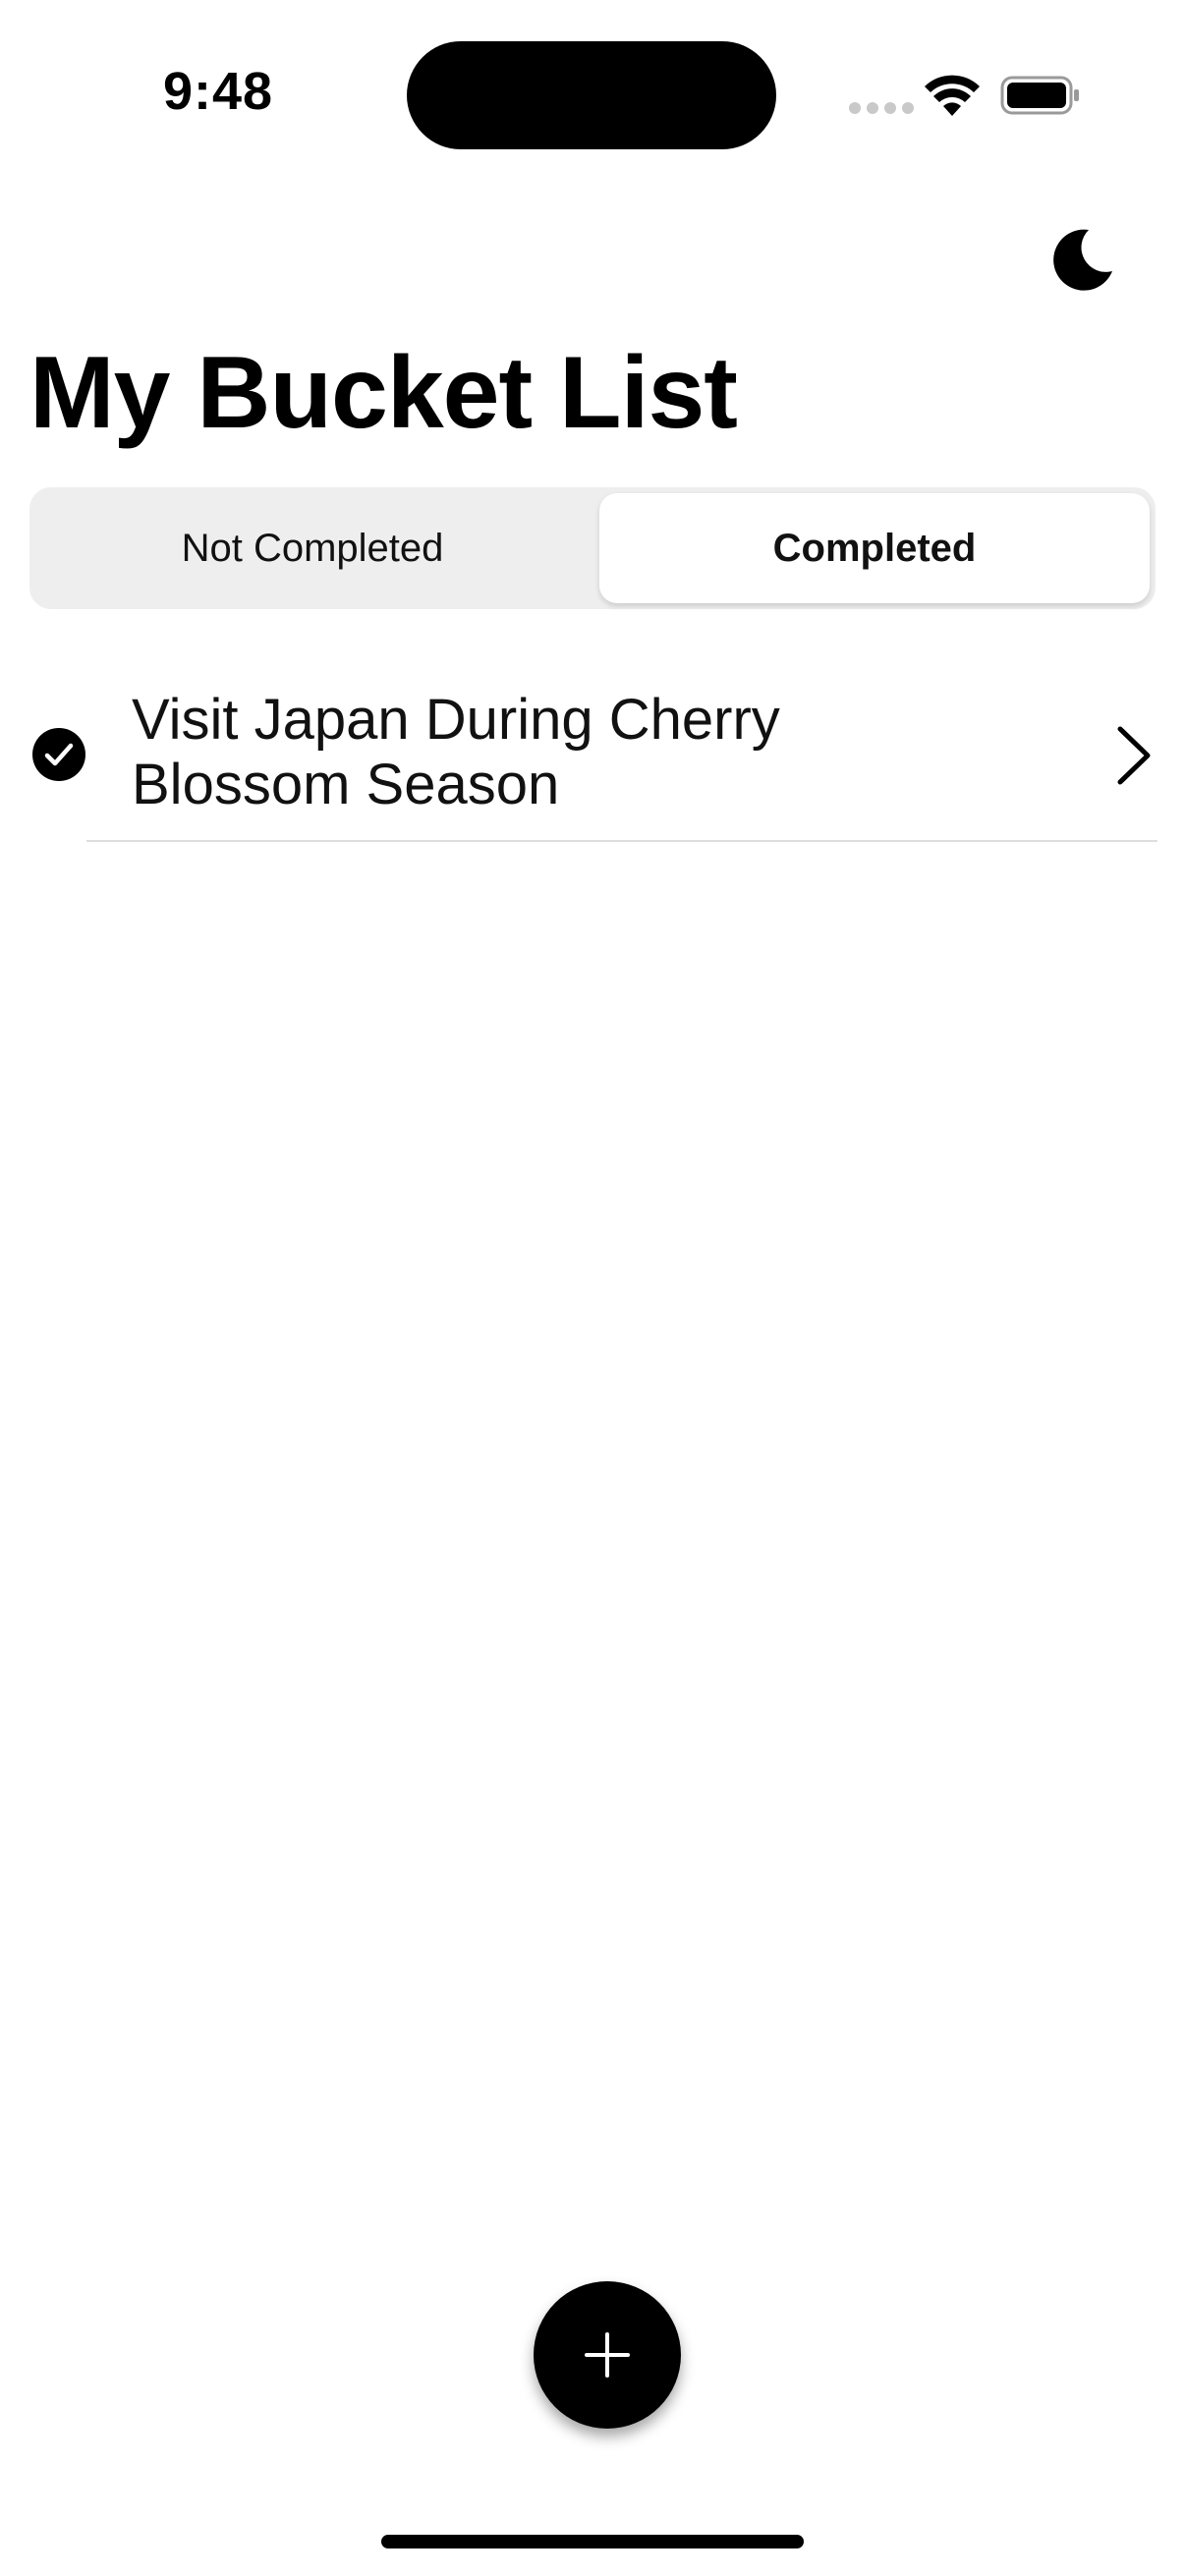  What do you see at coordinates (592, 2541) in the screenshot?
I see `home-indicator` at bounding box center [592, 2541].